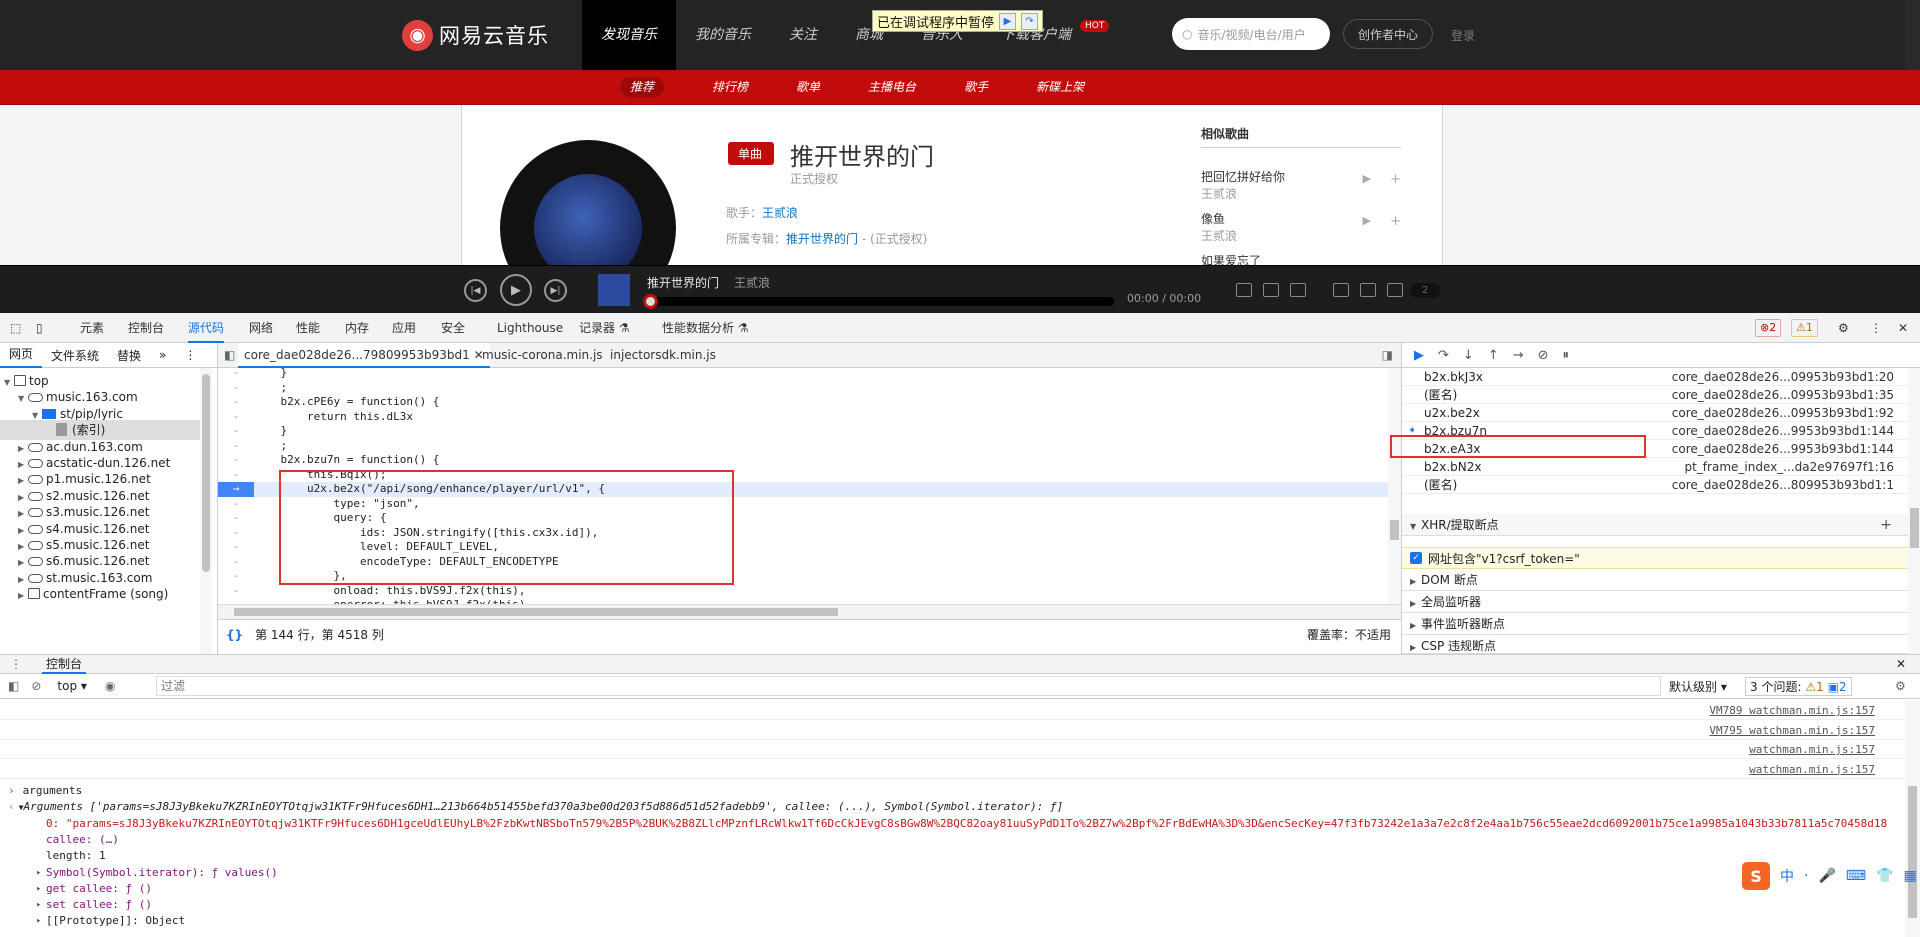 The width and height of the screenshot is (1920, 937). What do you see at coordinates (822, 239) in the screenshot?
I see `album-link: 推开世界的门` at bounding box center [822, 239].